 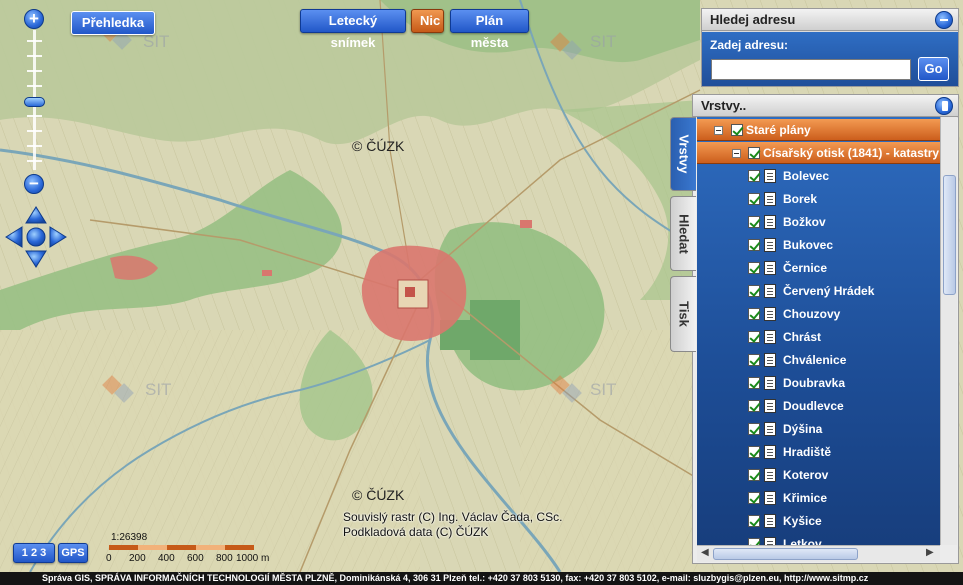 What do you see at coordinates (113, 23) in the screenshot?
I see `overview-button: Přehledka` at bounding box center [113, 23].